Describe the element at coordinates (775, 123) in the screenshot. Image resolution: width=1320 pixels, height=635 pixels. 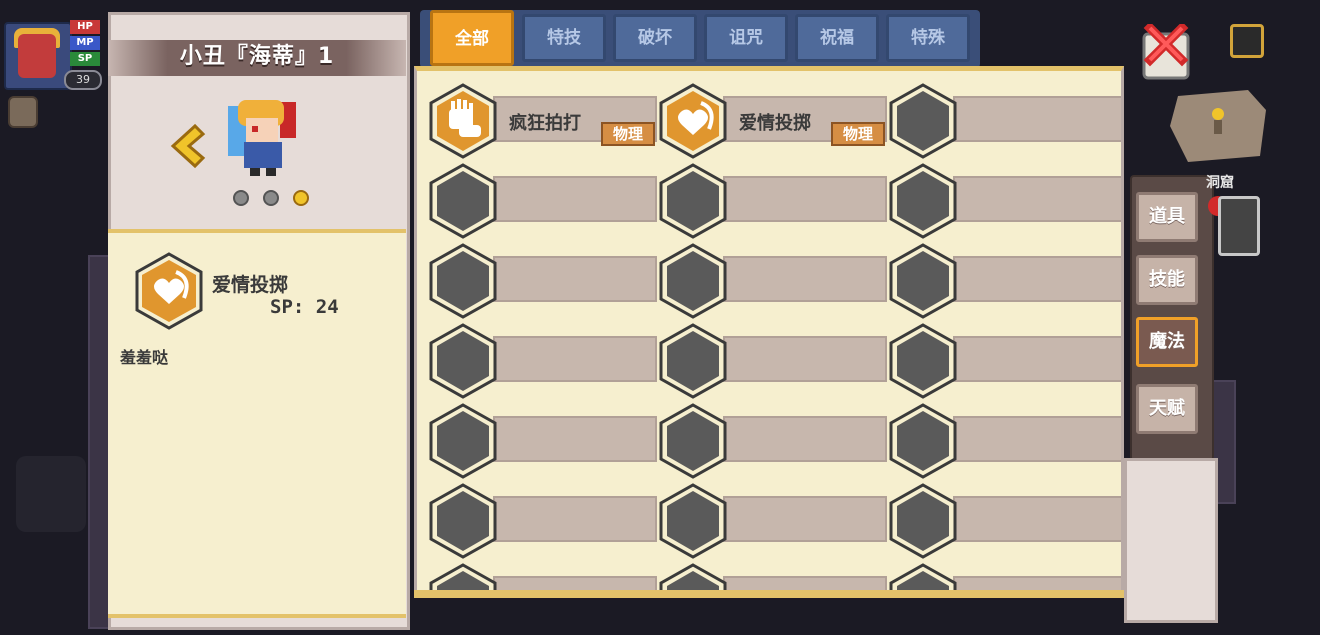
I see `skill-name: 爱情投掷` at that location.